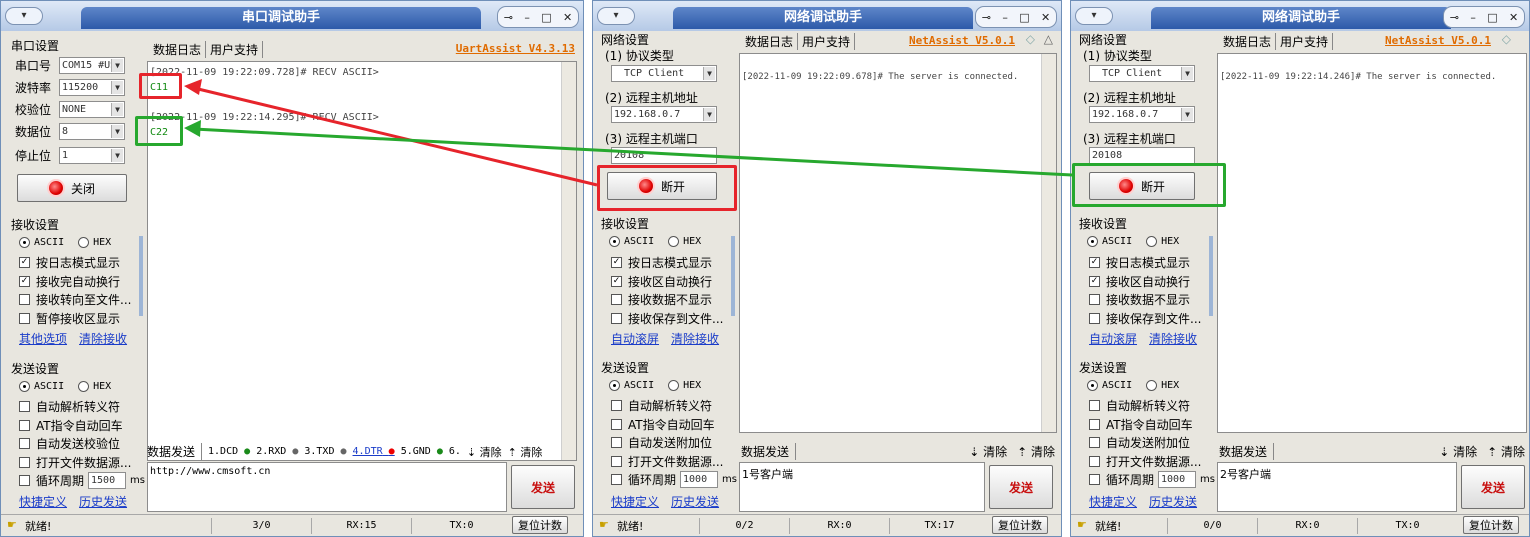  What do you see at coordinates (664, 155) in the screenshot?
I see `port-input: 20108` at bounding box center [664, 155].